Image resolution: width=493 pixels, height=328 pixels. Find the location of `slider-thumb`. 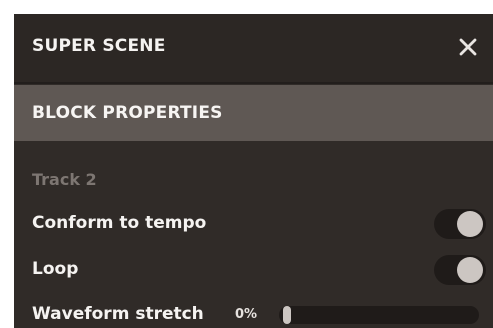

slider-thumb is located at coordinates (287, 315).